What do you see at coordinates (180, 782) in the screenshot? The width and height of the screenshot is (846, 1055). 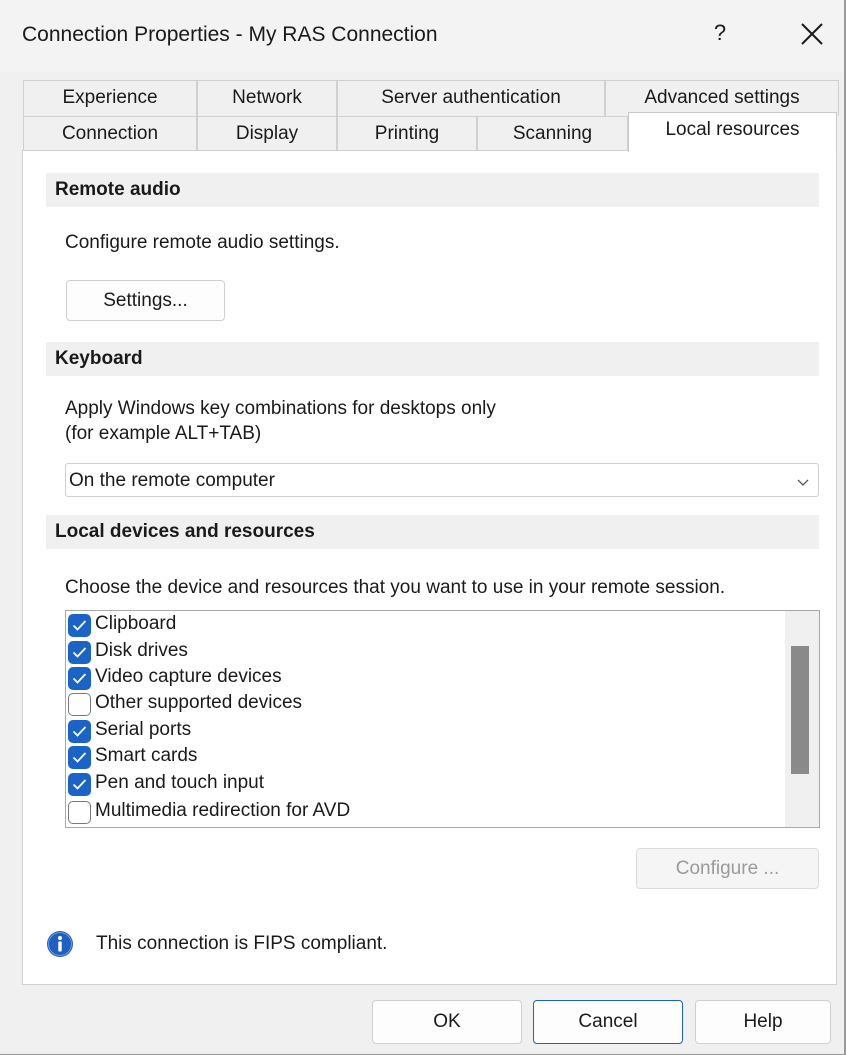 I see `list-item-label: Pen and touch input` at bounding box center [180, 782].